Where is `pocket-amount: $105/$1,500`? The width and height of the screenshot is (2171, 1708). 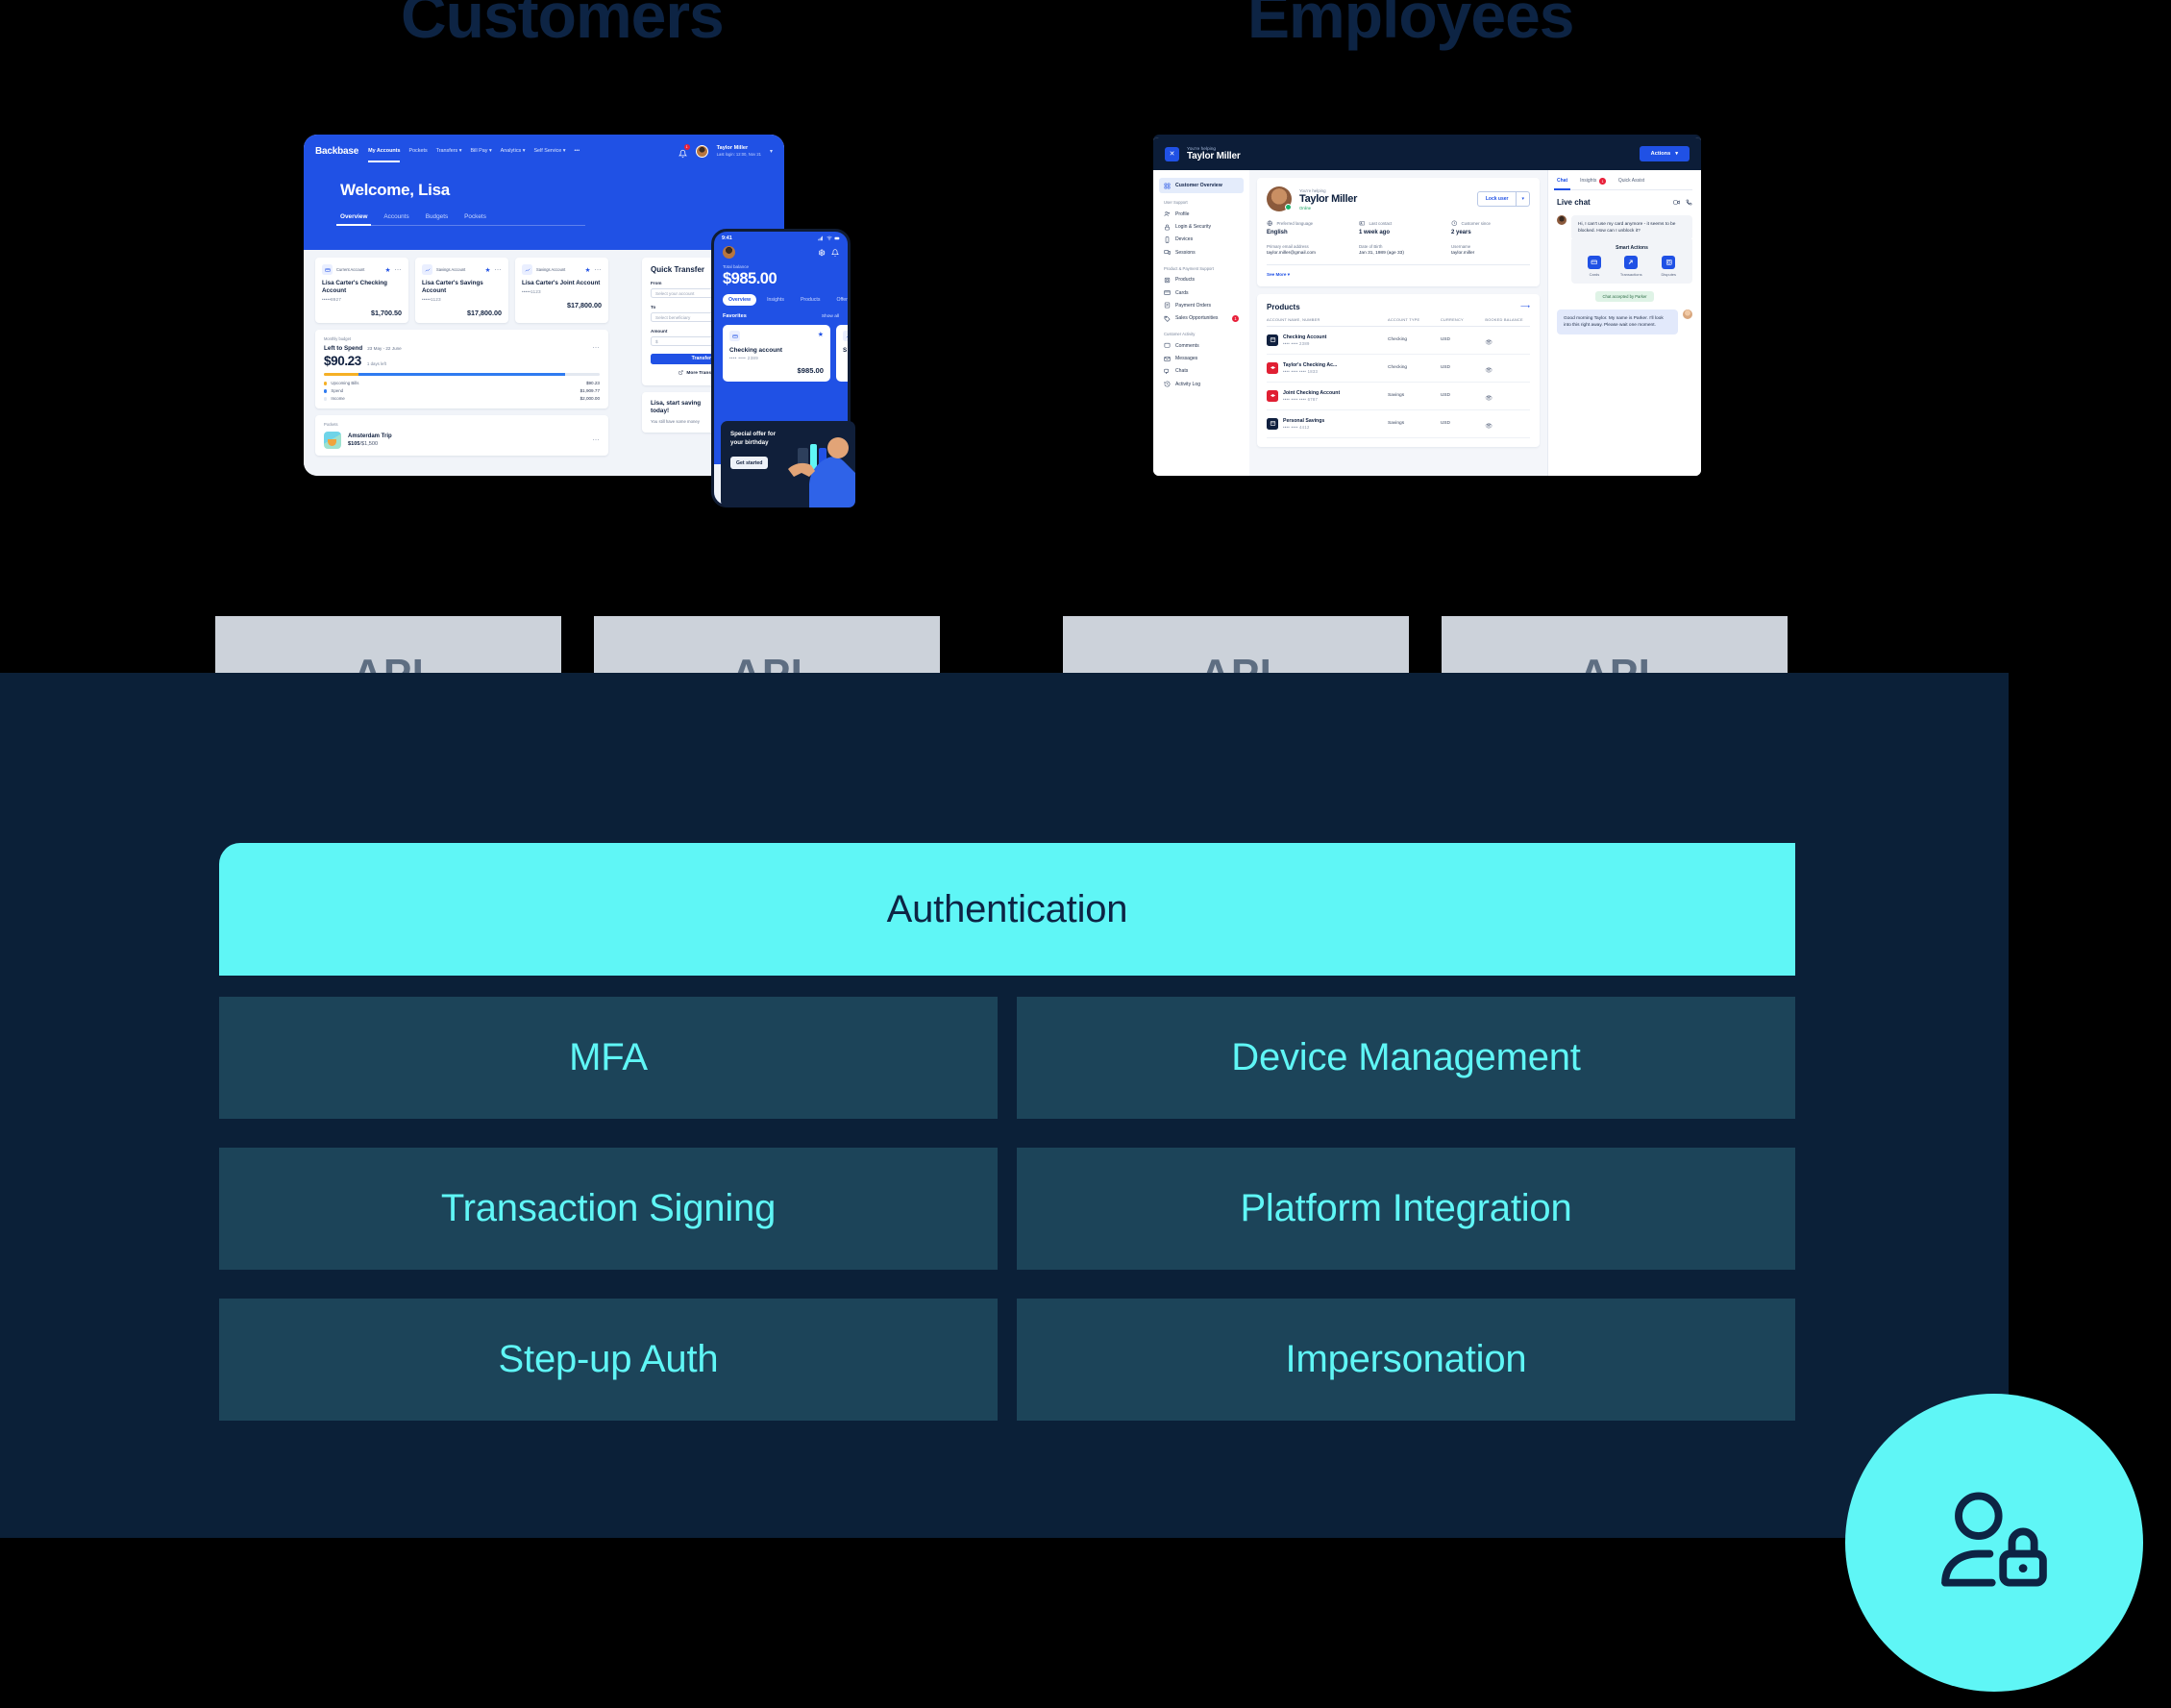
pocket-amount: $105/$1,500 is located at coordinates (370, 444).